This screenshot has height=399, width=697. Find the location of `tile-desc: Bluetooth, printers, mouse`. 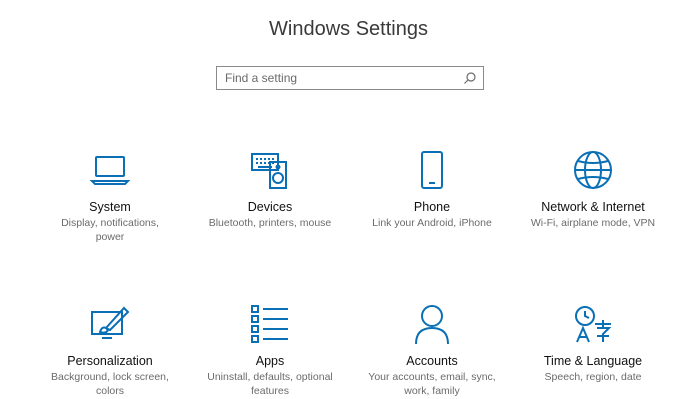

tile-desc: Bluetooth, printers, mouse is located at coordinates (270, 223).